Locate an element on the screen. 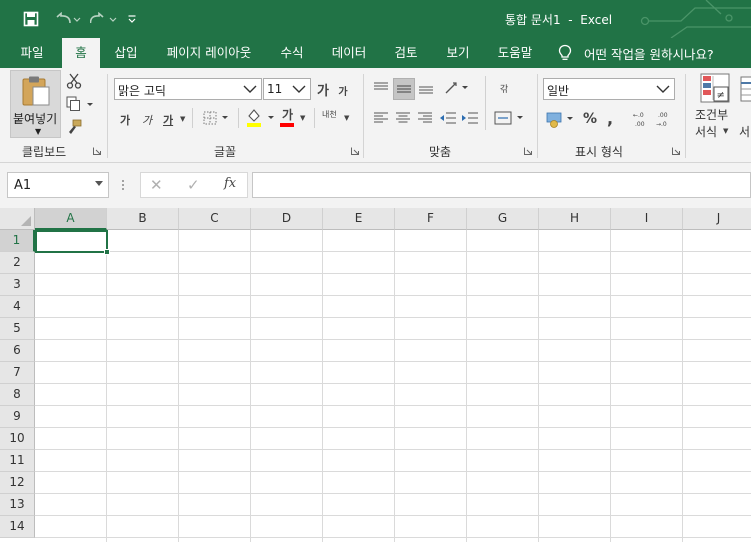 This screenshot has width=751, height=542. increase-indent-button is located at coordinates (470, 118).